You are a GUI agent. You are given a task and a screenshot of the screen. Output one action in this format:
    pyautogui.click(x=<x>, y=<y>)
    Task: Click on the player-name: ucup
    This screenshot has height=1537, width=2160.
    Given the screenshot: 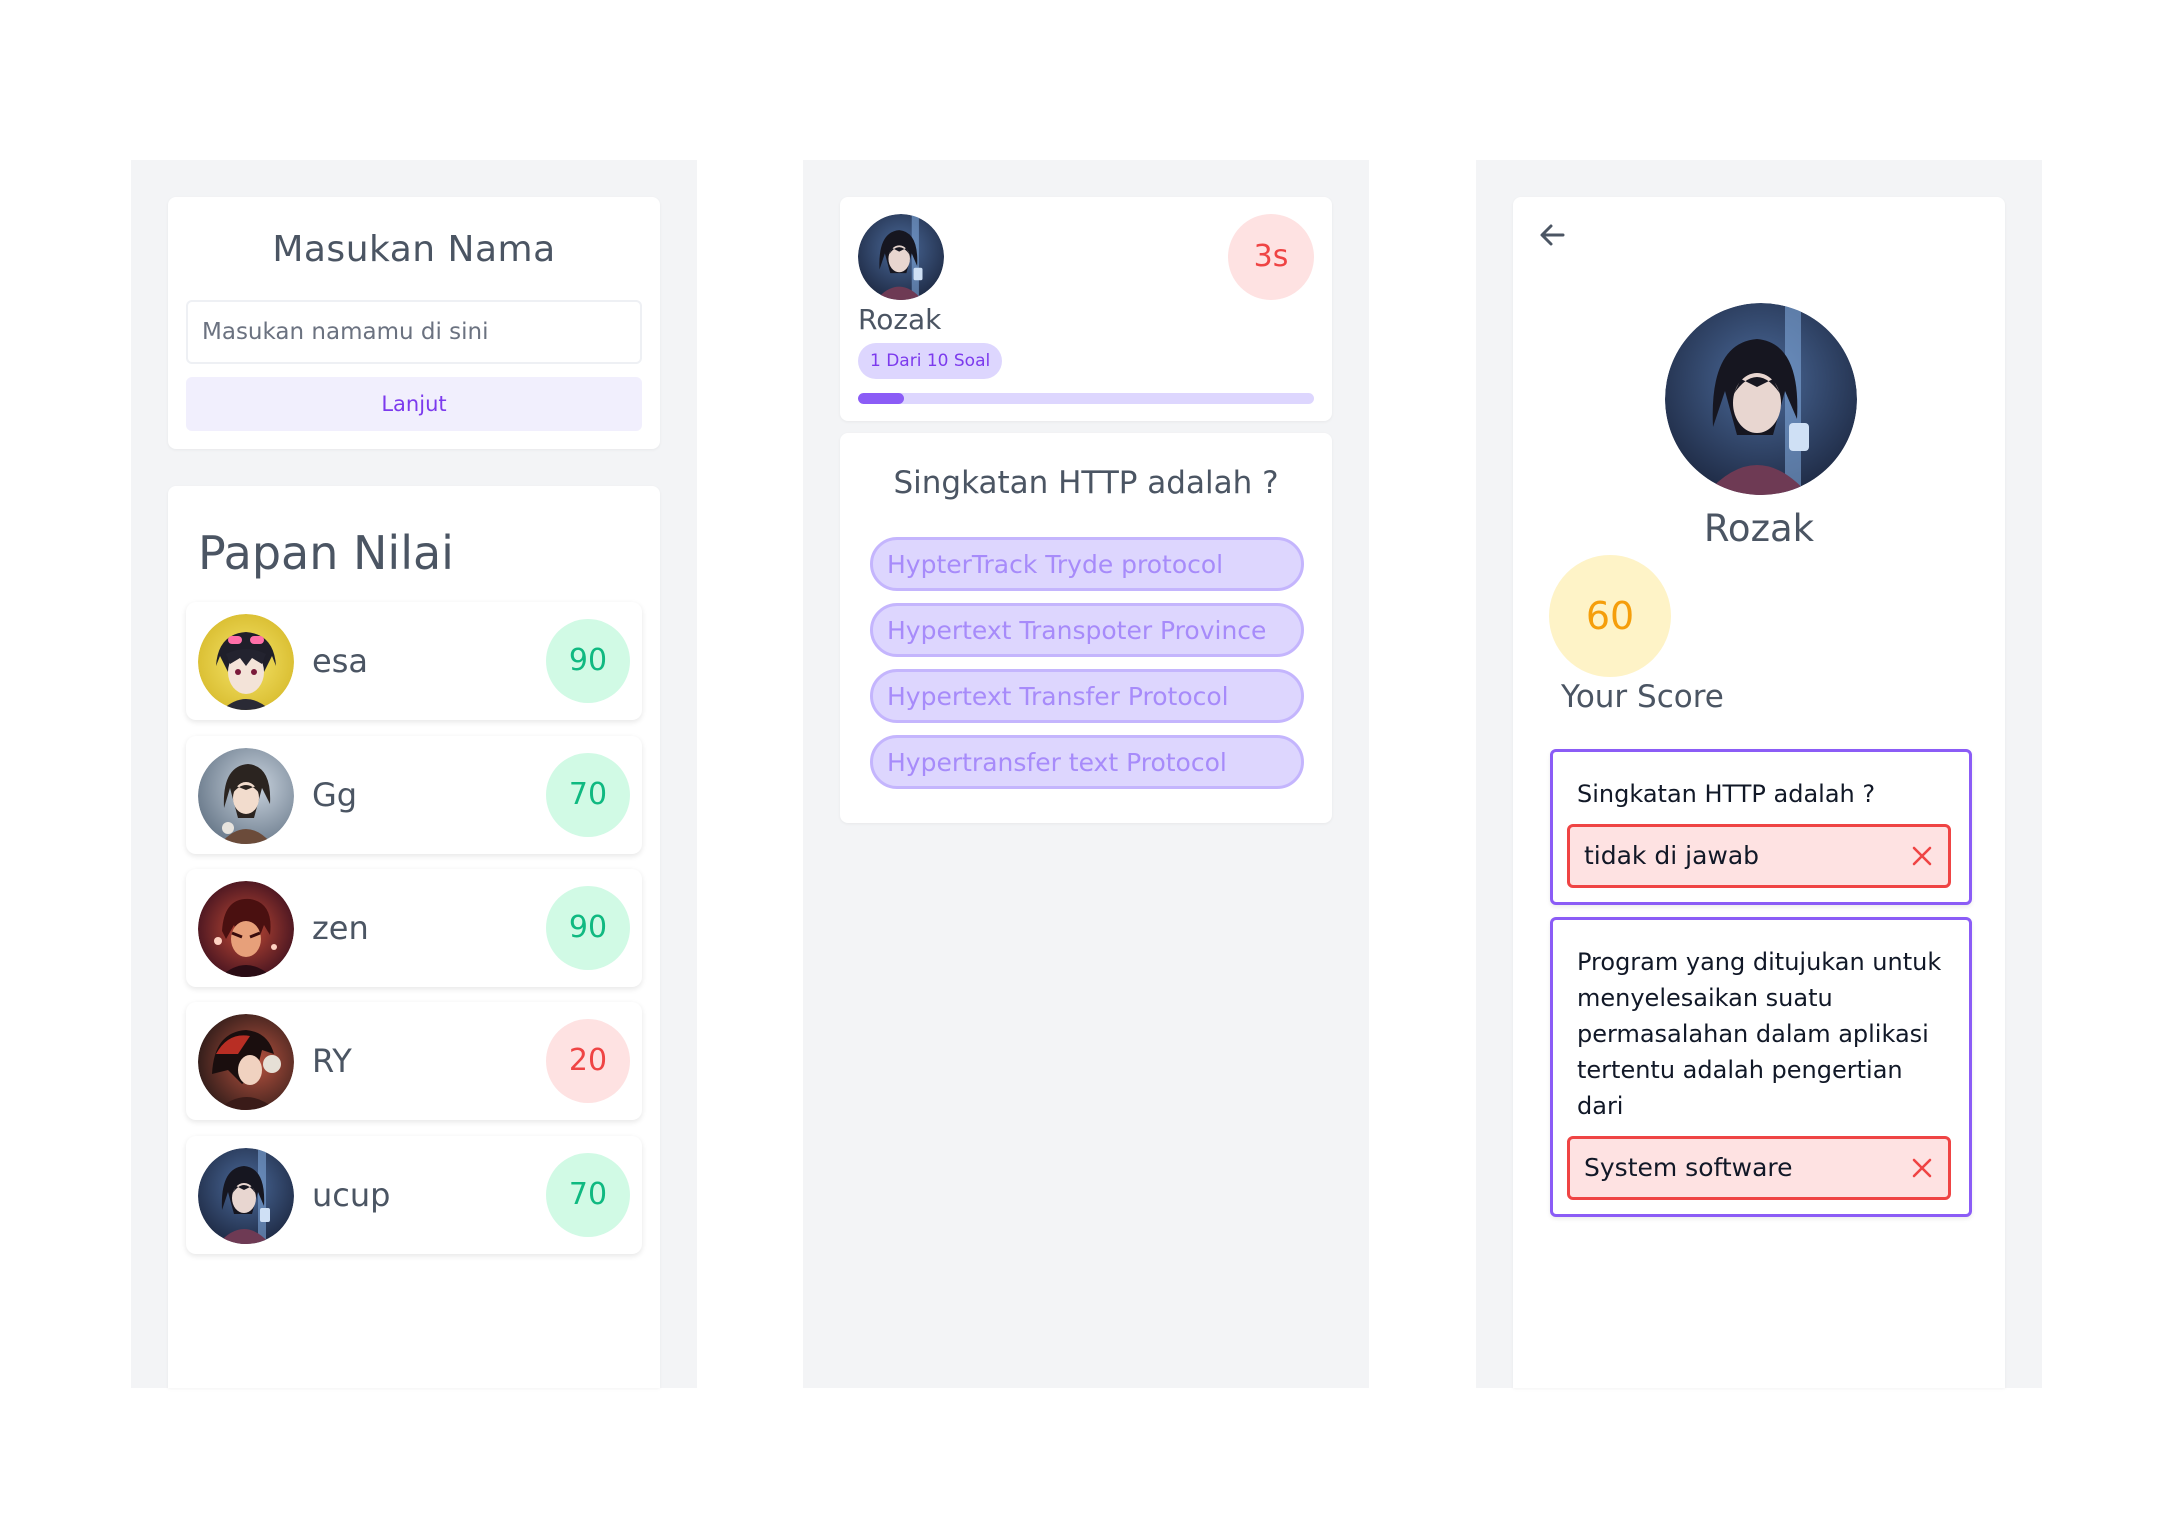 What is the action you would take?
    pyautogui.click(x=351, y=1195)
    